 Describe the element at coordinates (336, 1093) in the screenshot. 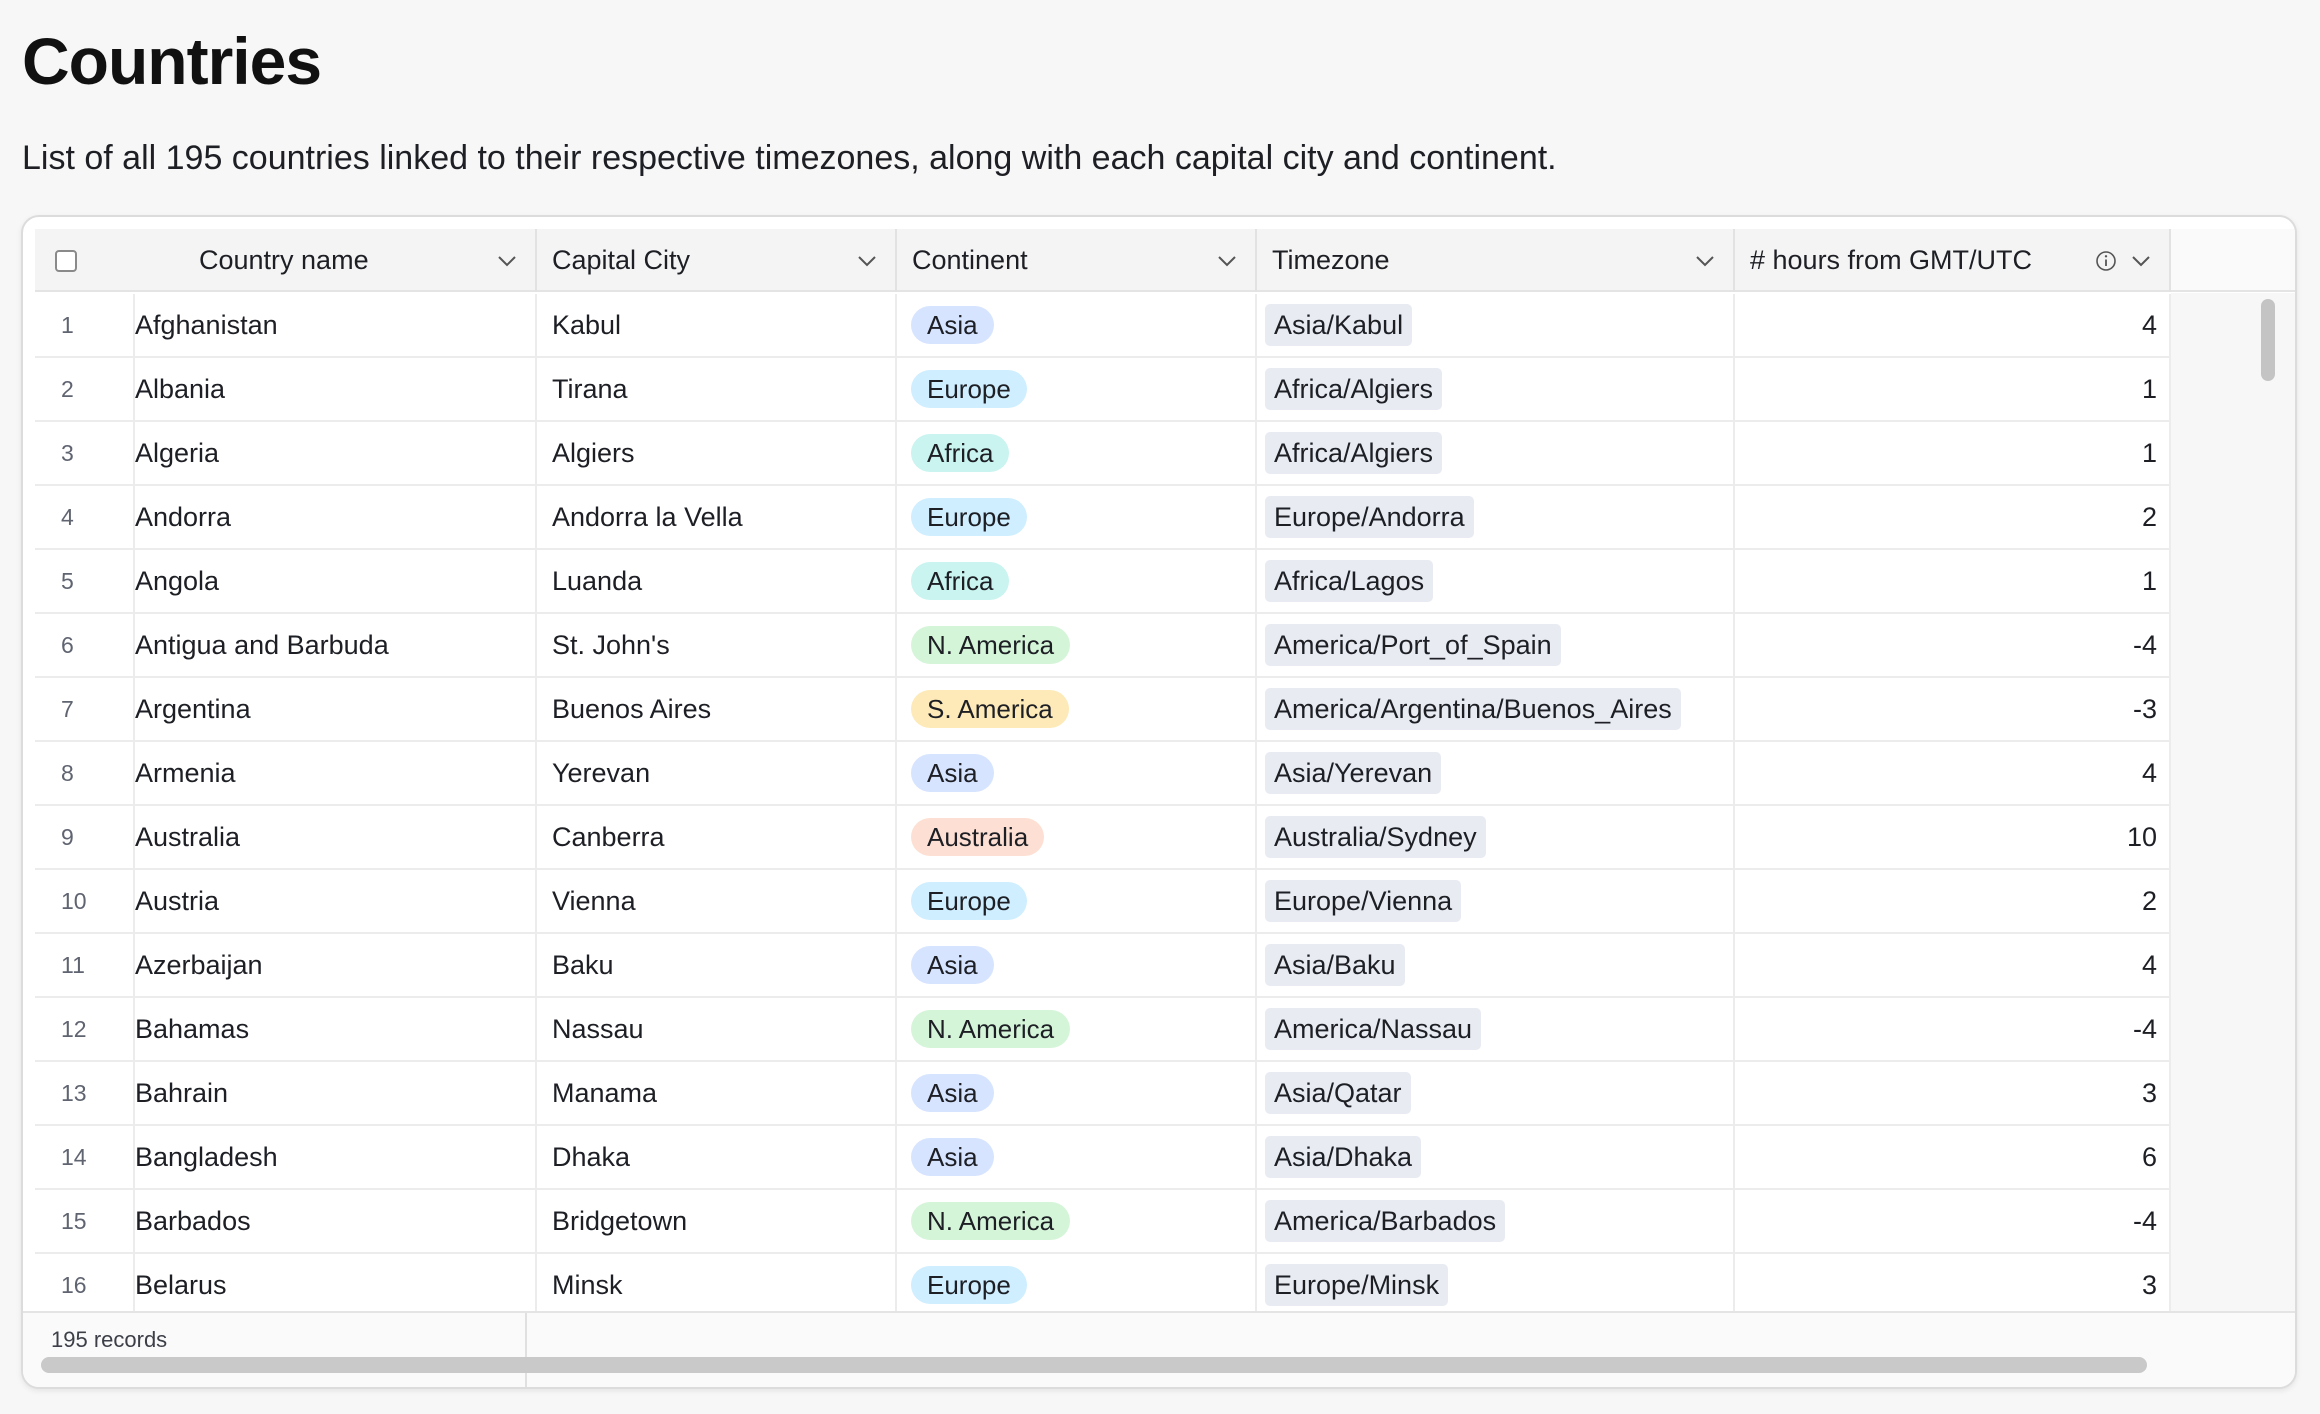

I see `country-name-cell: Bahrain` at that location.